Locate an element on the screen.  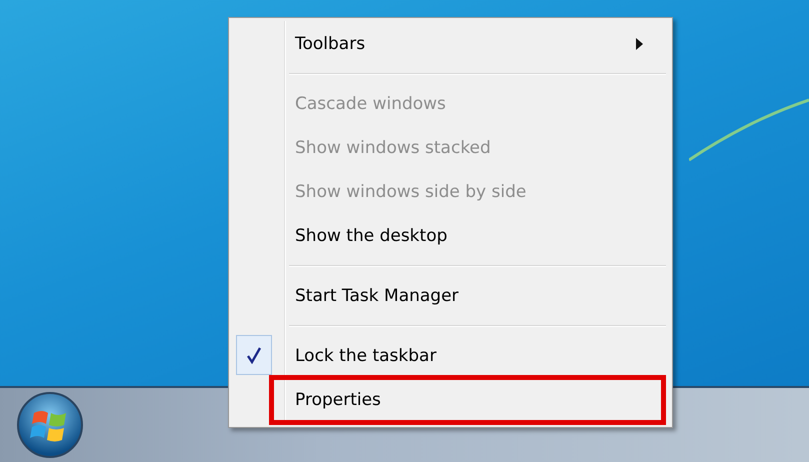
menu-item: Show the desktop is located at coordinates (371, 236).